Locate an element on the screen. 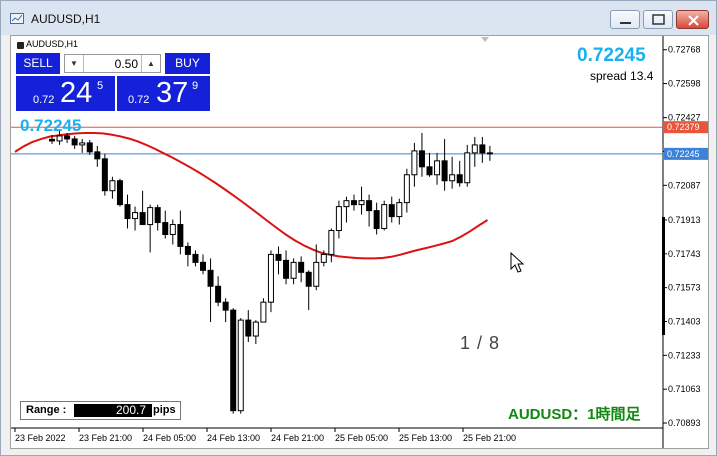  buy-button: BUY is located at coordinates (187, 63).